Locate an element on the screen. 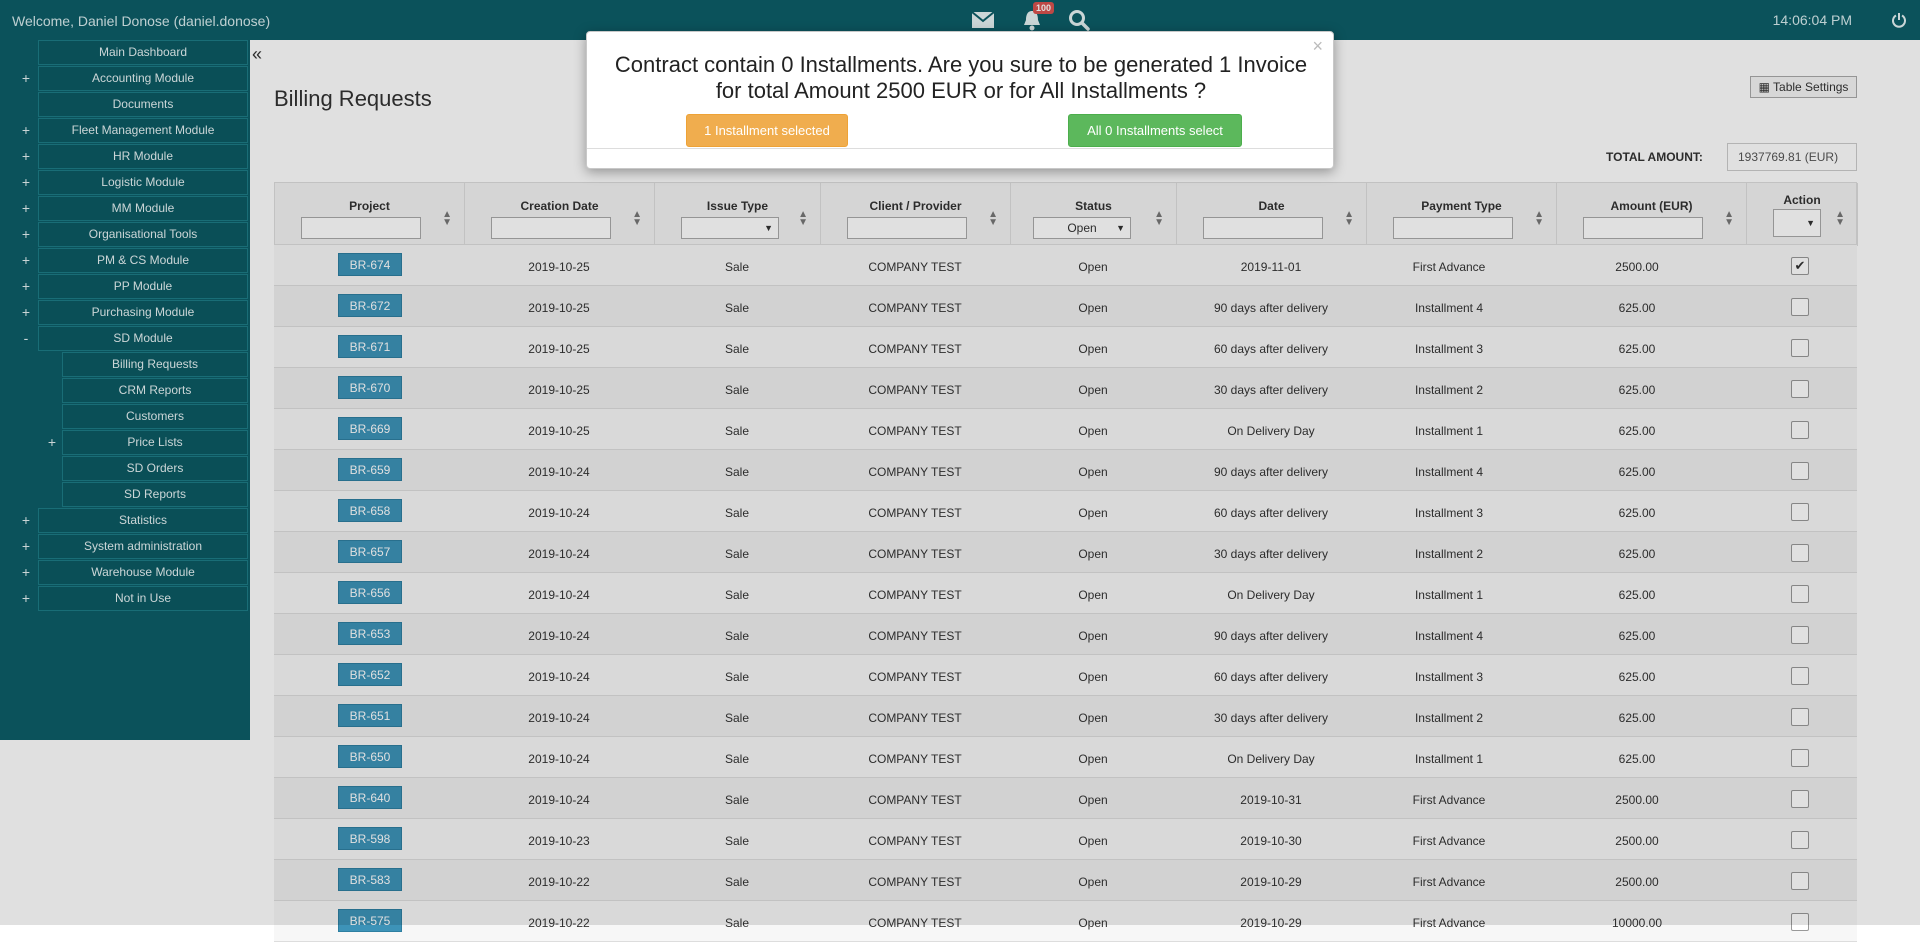 The image size is (1920, 942). dialog-divider is located at coordinates (960, 148).